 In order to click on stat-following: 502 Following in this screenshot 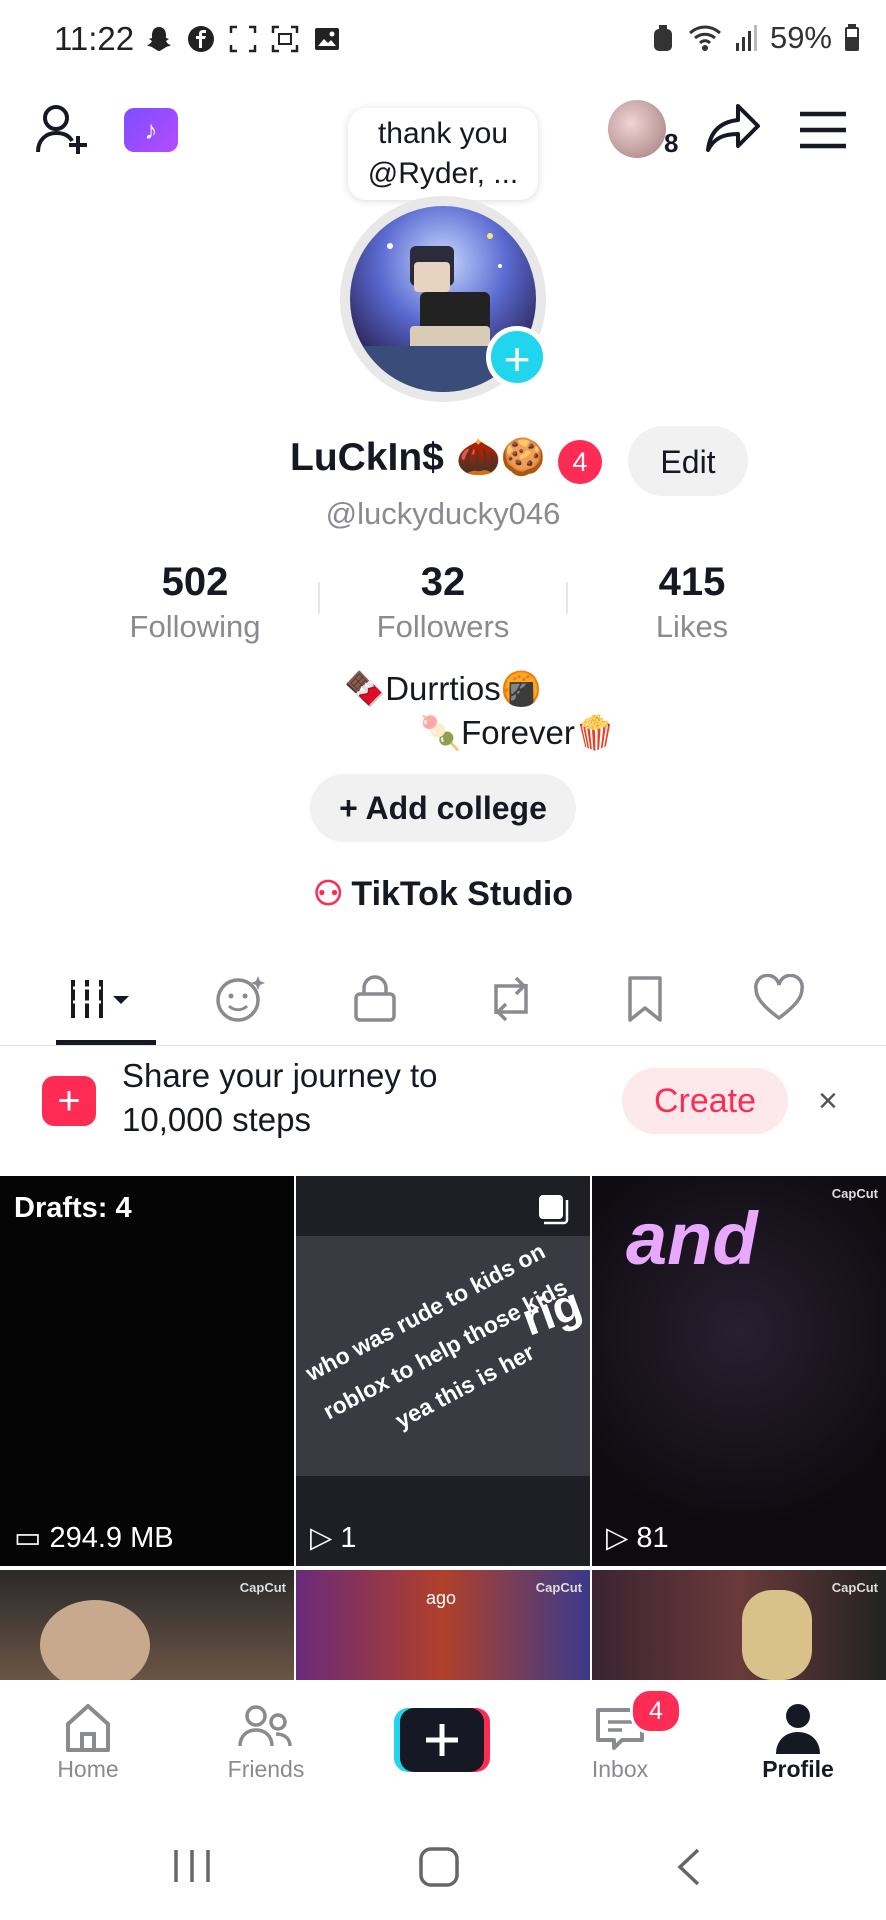, I will do `click(195, 602)`.